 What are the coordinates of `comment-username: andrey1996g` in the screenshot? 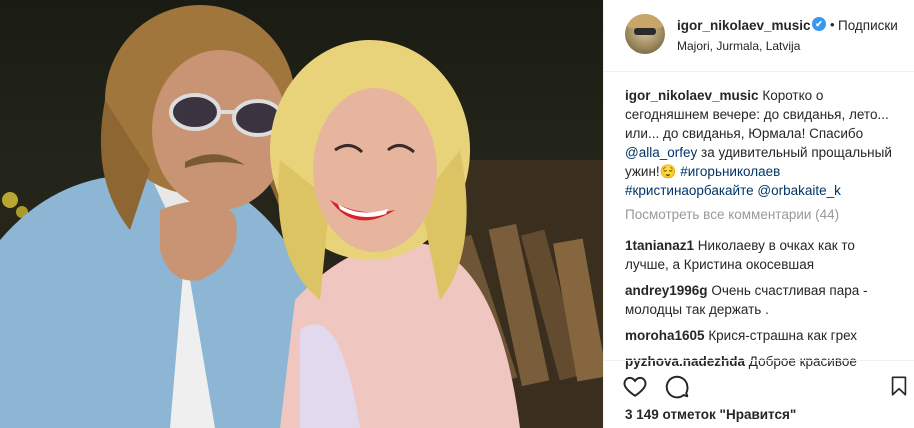 It's located at (666, 290).